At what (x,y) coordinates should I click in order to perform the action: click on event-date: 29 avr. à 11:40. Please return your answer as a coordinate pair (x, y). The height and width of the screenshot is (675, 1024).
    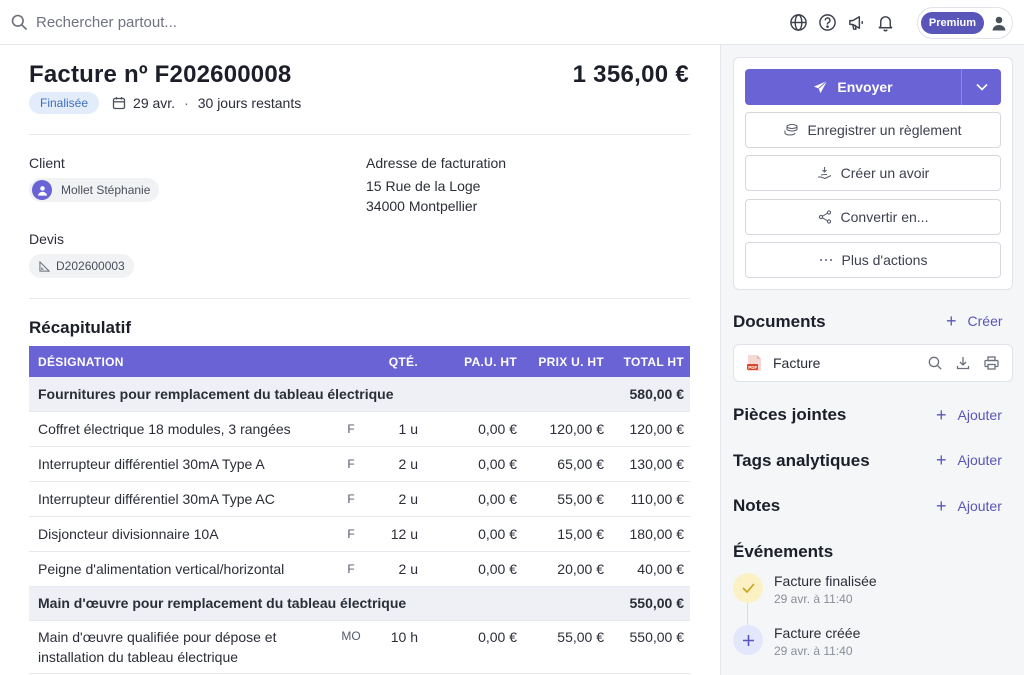
    Looking at the image, I should click on (813, 651).